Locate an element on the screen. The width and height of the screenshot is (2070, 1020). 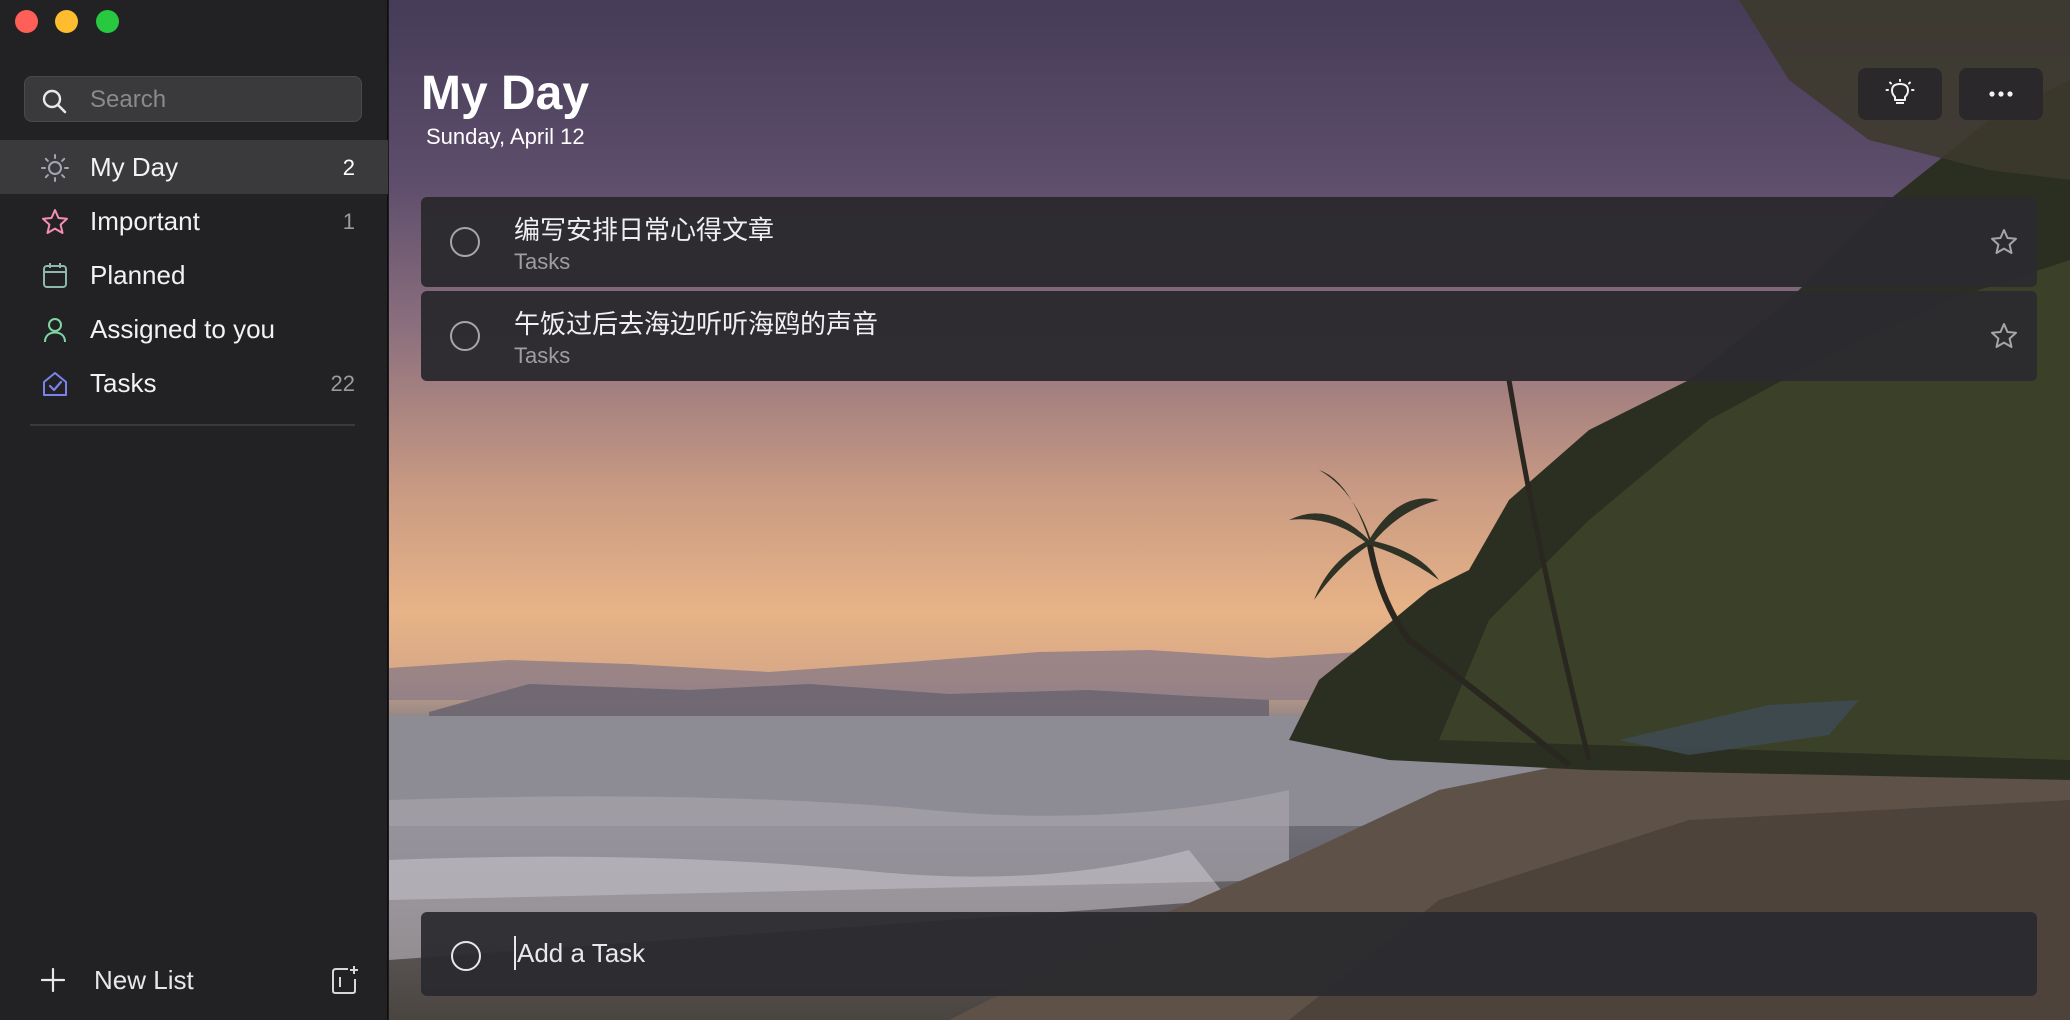
more-options-button is located at coordinates (2001, 94).